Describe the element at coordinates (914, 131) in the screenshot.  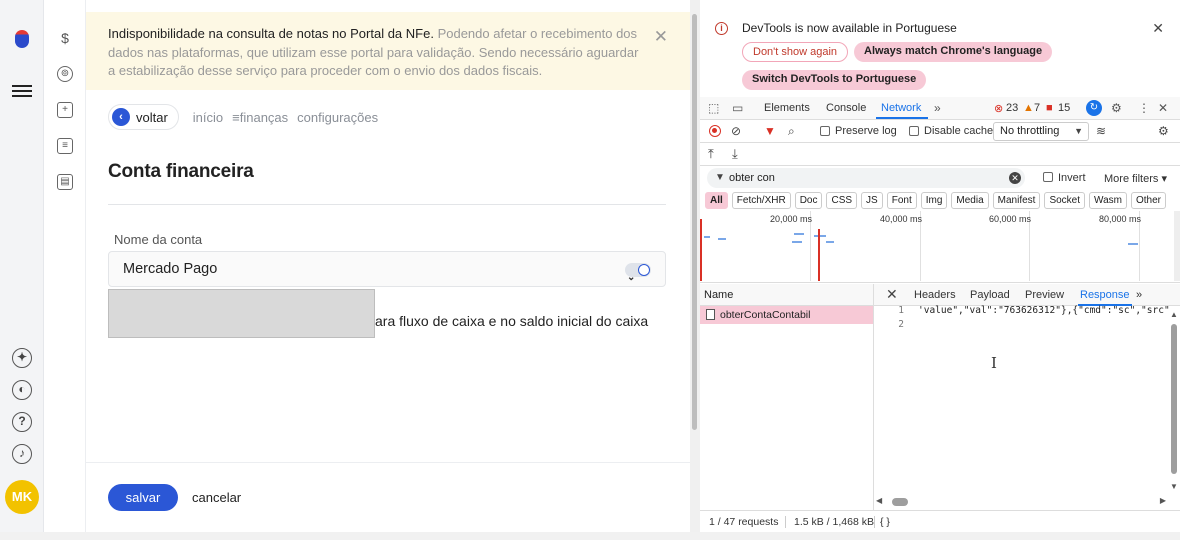
I see `disable-cache-checkbox` at that location.